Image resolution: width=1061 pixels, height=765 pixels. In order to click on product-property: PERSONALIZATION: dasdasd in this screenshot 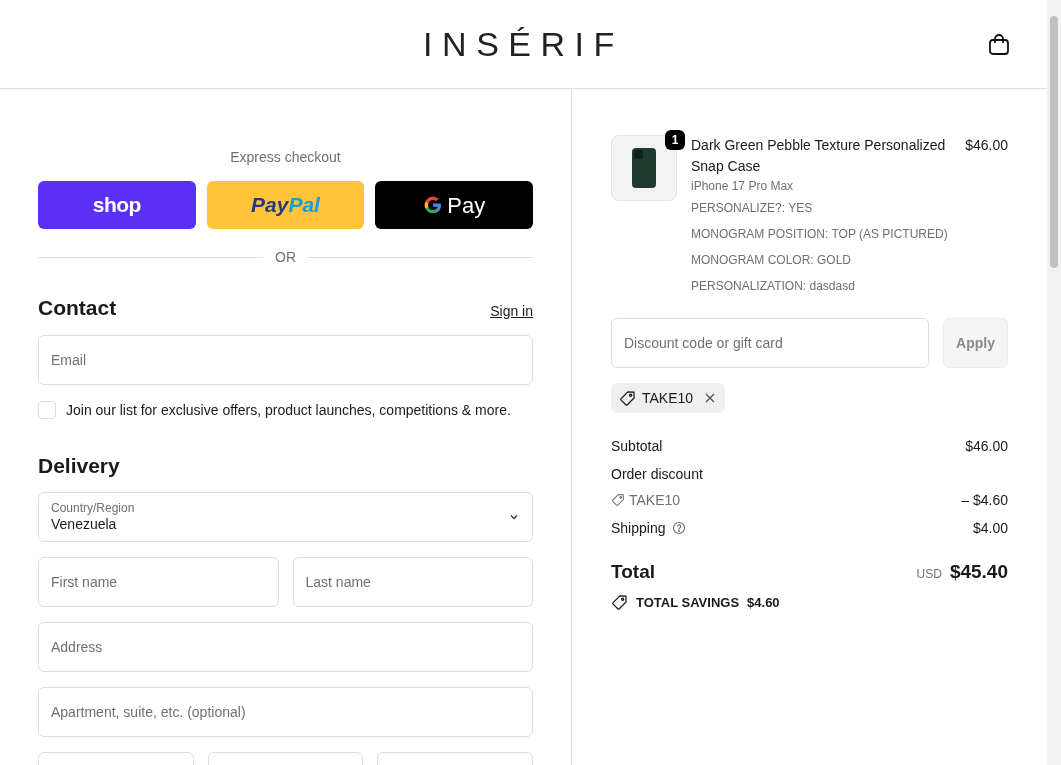, I will do `click(773, 286)`.